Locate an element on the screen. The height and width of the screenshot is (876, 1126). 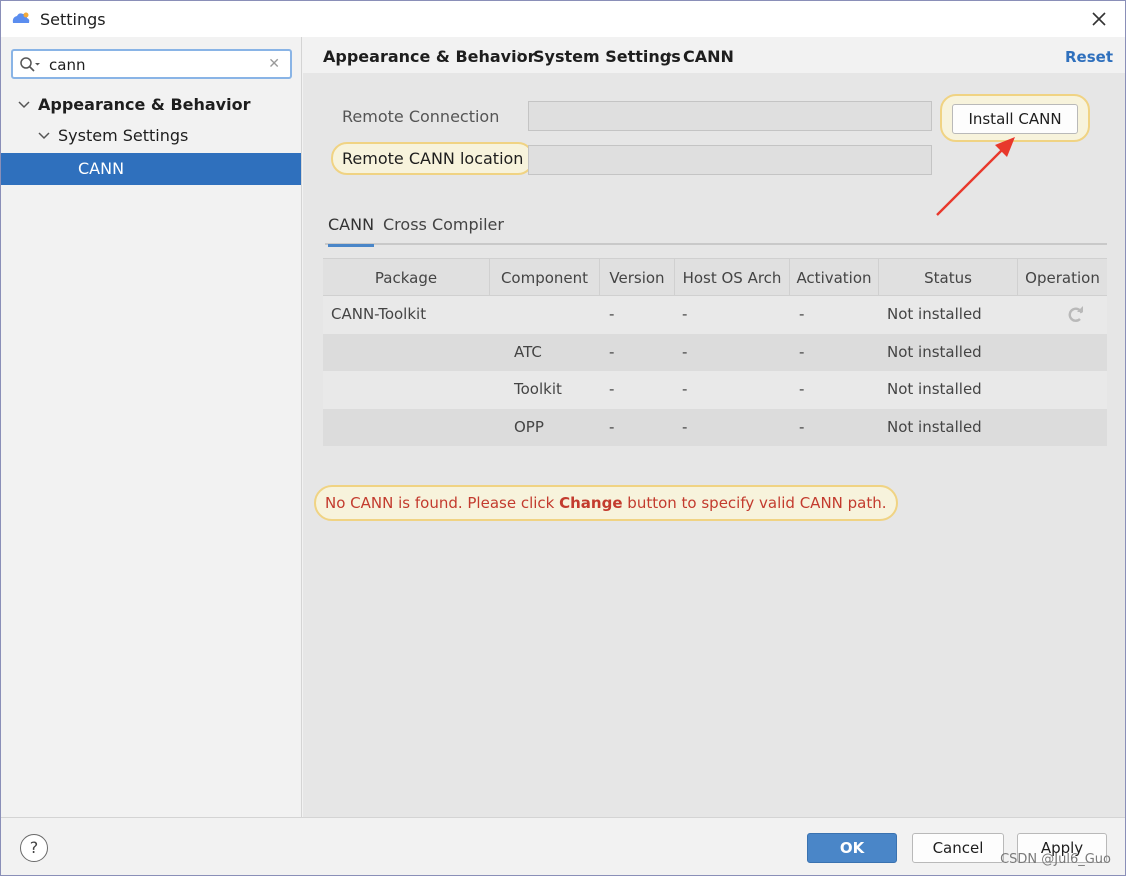
breadcrumb-item: System Settings is located at coordinates (607, 56).